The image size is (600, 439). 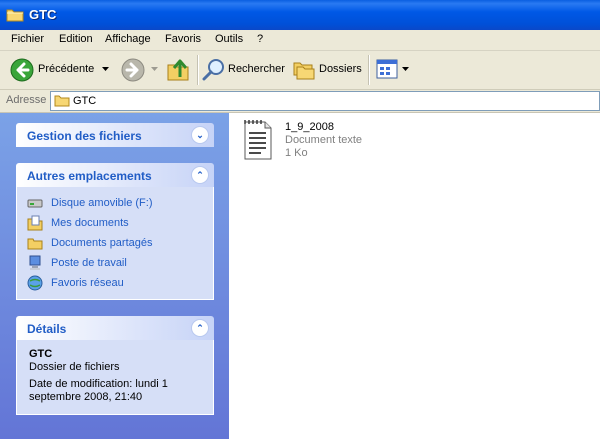 What do you see at coordinates (27, 39) in the screenshot?
I see `menu-fichier: Fichier` at bounding box center [27, 39].